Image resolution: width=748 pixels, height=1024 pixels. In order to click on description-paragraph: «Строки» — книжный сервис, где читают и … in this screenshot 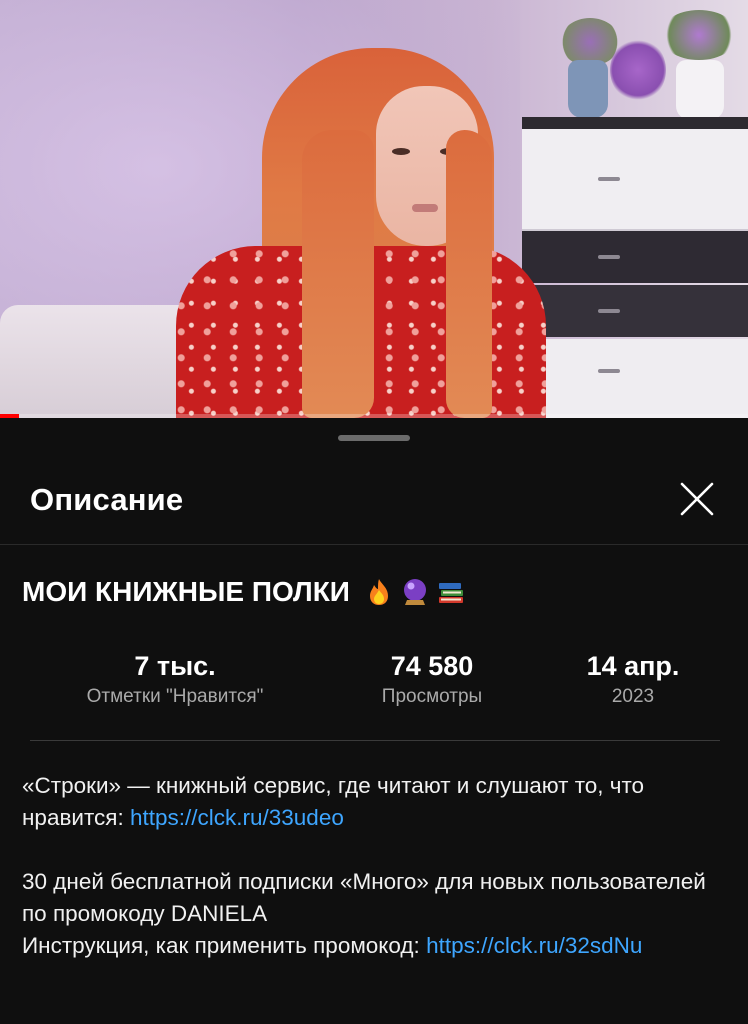, I will do `click(372, 802)`.